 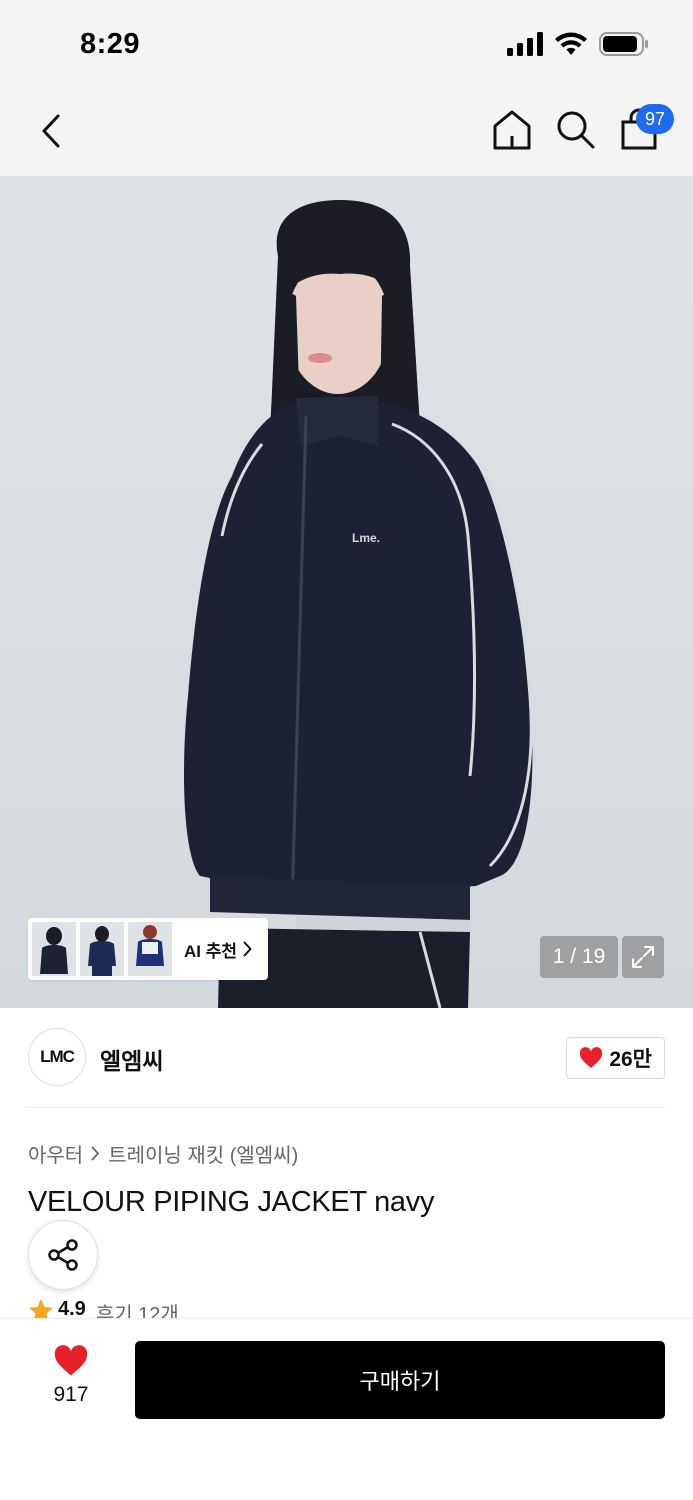 What do you see at coordinates (203, 1153) in the screenshot?
I see `breadcrumb-subcategory: 트레이닝 재킷 (엘엠씨)` at bounding box center [203, 1153].